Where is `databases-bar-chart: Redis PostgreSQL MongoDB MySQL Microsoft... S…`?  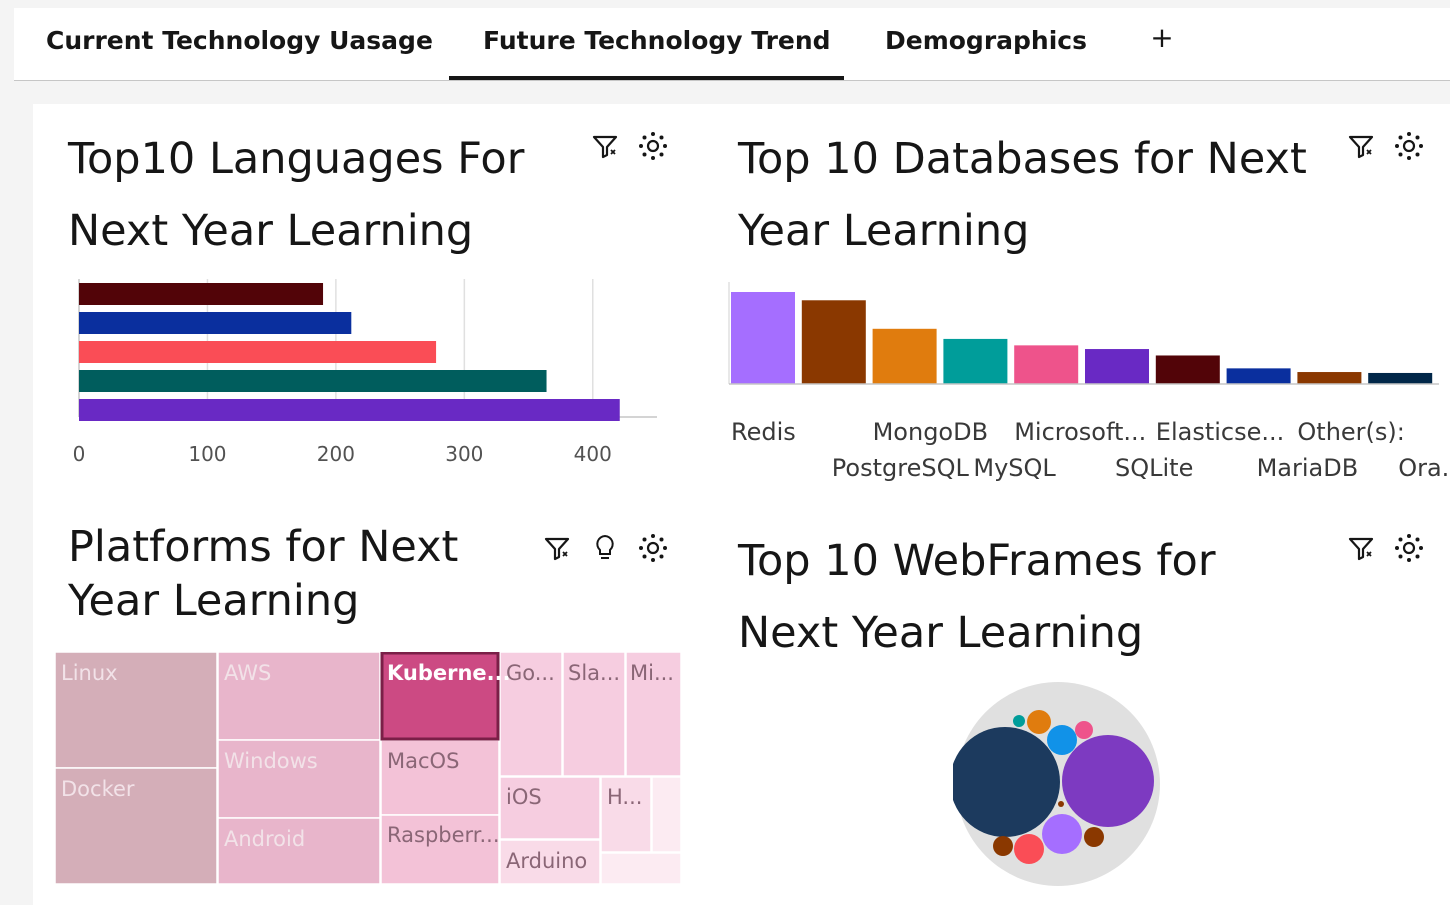
databases-bar-chart: Redis PostgreSQL MongoDB MySQL Microsoft... S… is located at coordinates (1089, 382).